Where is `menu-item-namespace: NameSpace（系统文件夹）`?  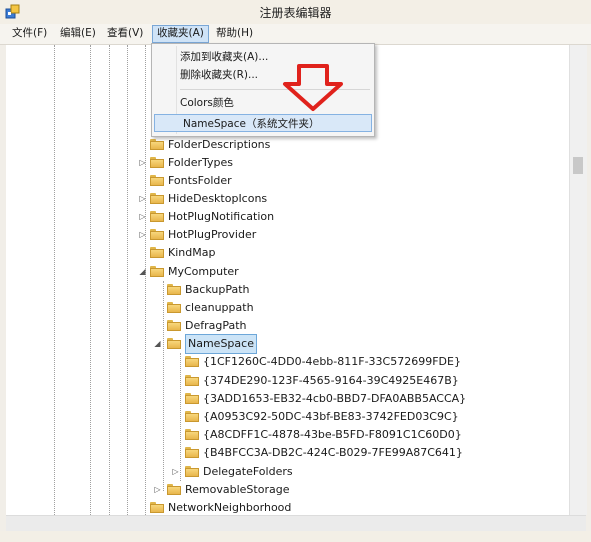
menu-item-namespace: NameSpace（系统文件夹） is located at coordinates (263, 123).